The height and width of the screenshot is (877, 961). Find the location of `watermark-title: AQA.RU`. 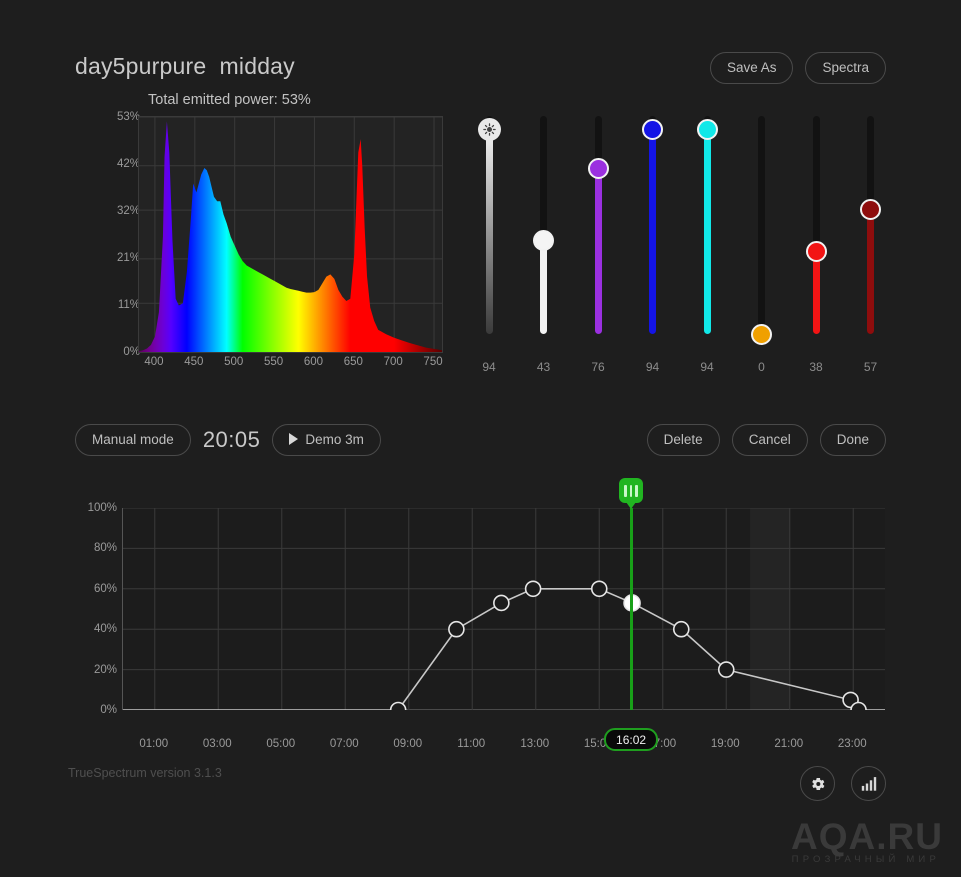

watermark-title: AQA.RU is located at coordinates (867, 836).